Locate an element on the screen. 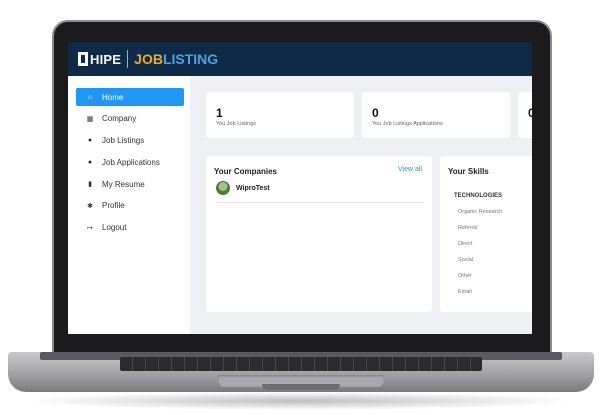 The width and height of the screenshot is (602, 415). stat-label: You Job Listings is located at coordinates (236, 124).